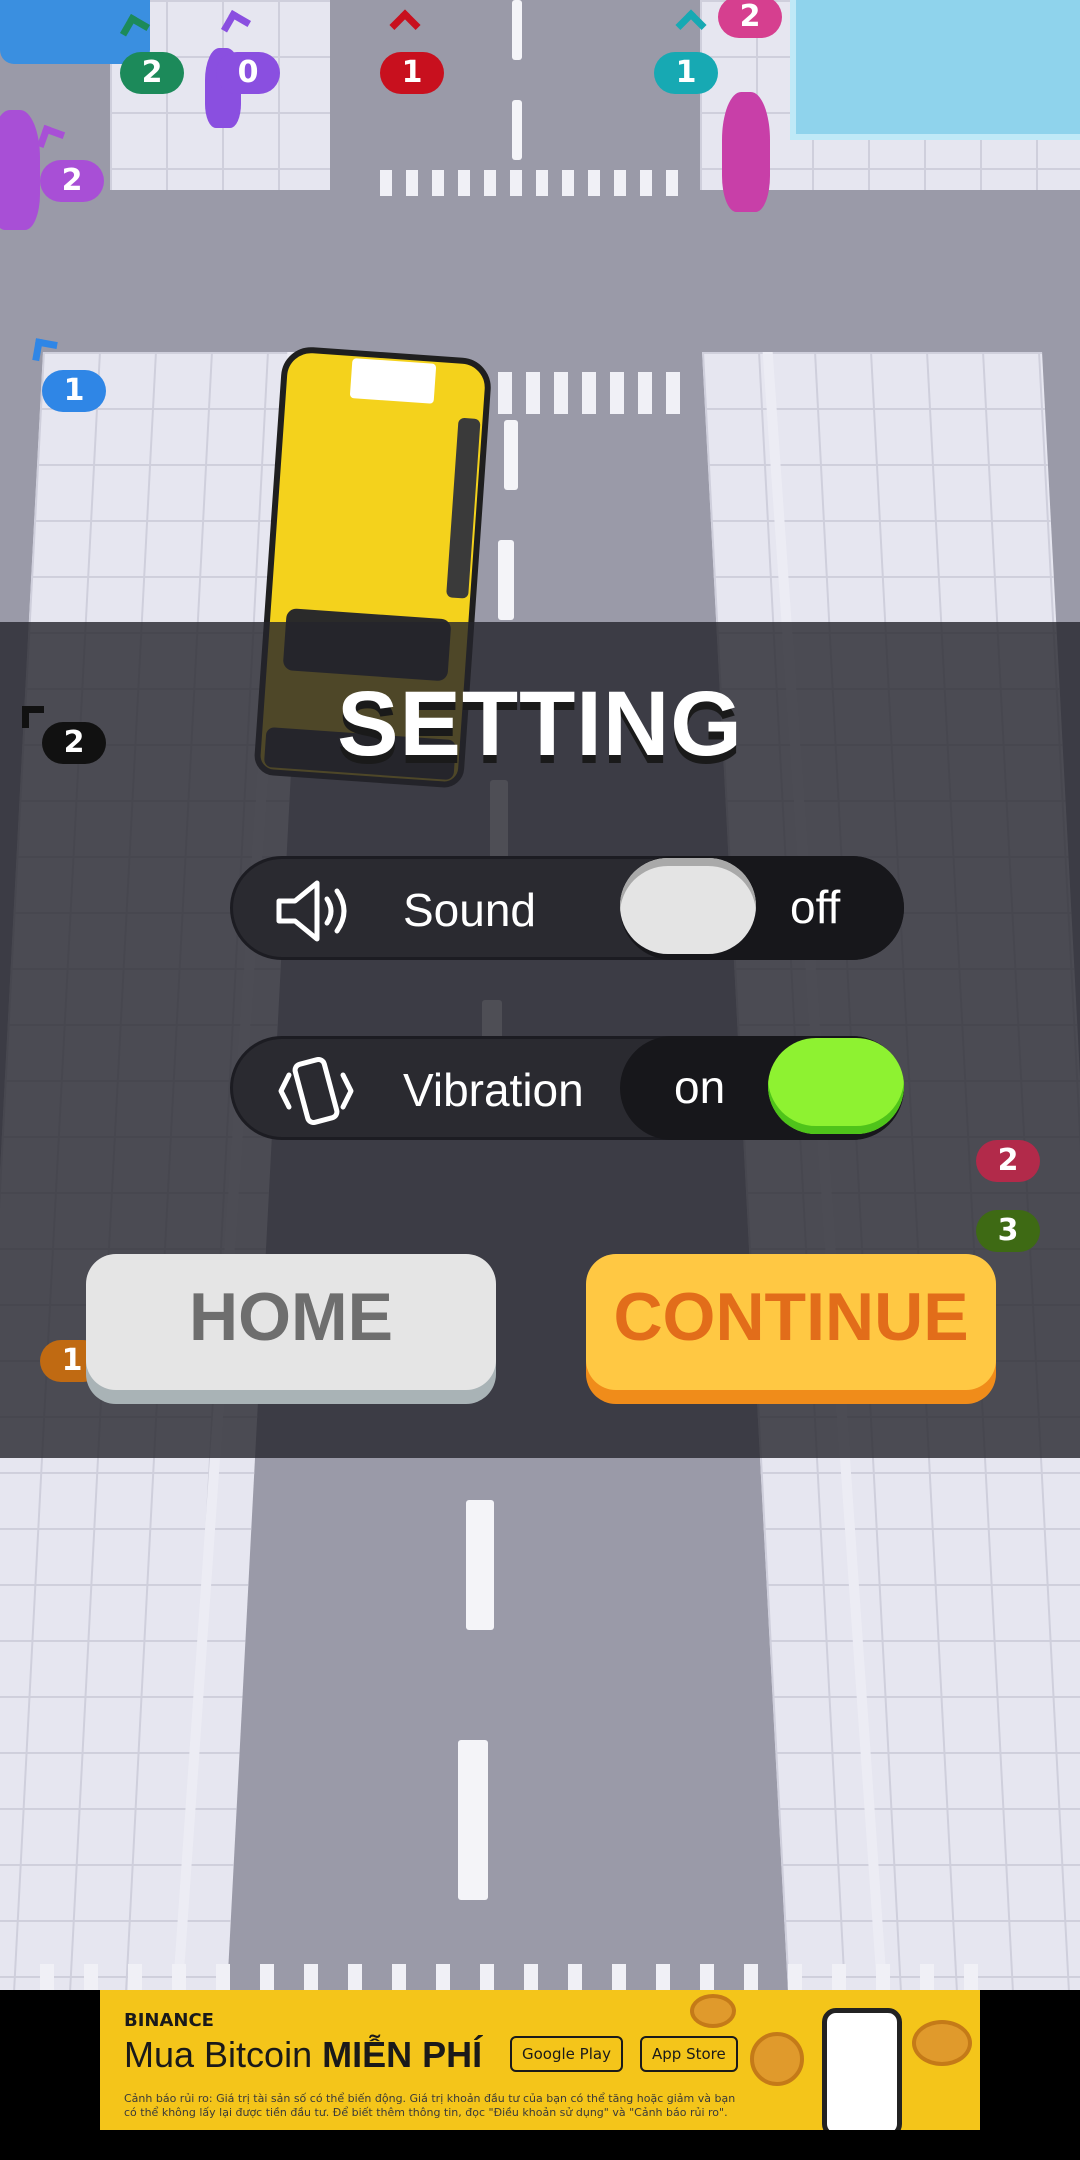  I want to click on vibration-setting-row: Vibration on, so click(567, 1088).